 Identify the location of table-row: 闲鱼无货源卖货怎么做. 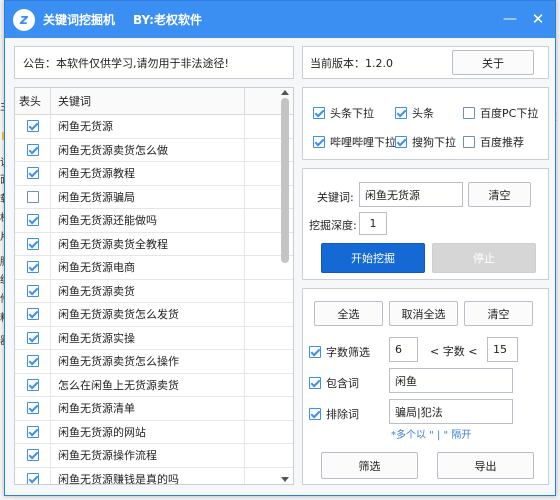
(154, 150).